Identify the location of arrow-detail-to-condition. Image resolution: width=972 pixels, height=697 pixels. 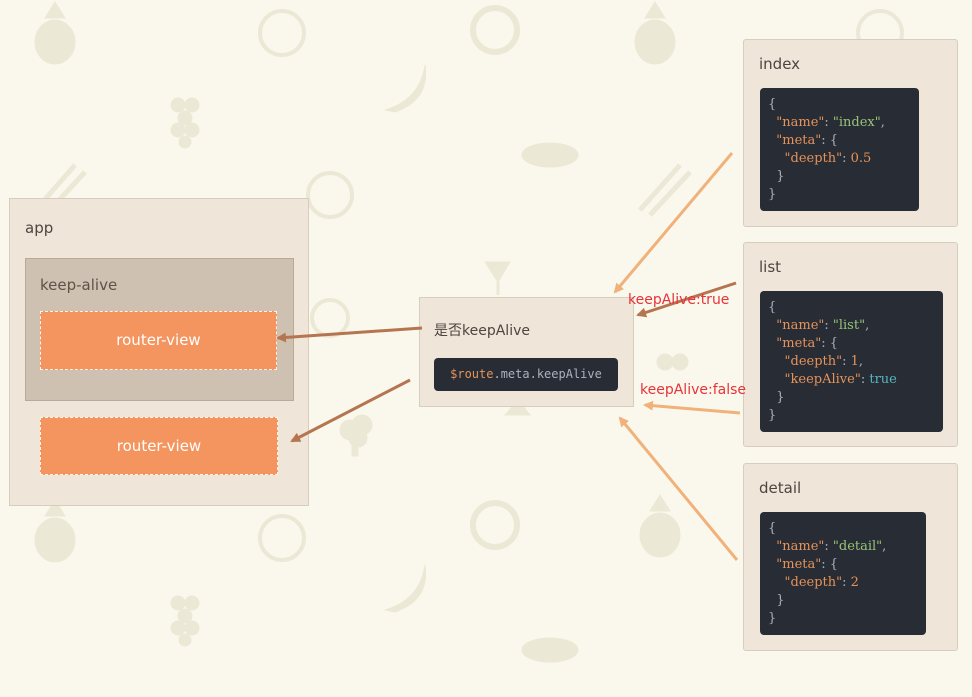
(678, 488).